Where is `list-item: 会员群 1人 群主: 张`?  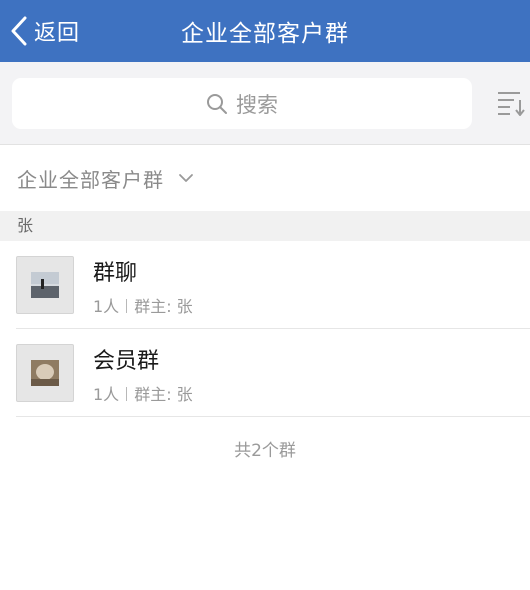 list-item: 会员群 1人 群主: 张 is located at coordinates (265, 373).